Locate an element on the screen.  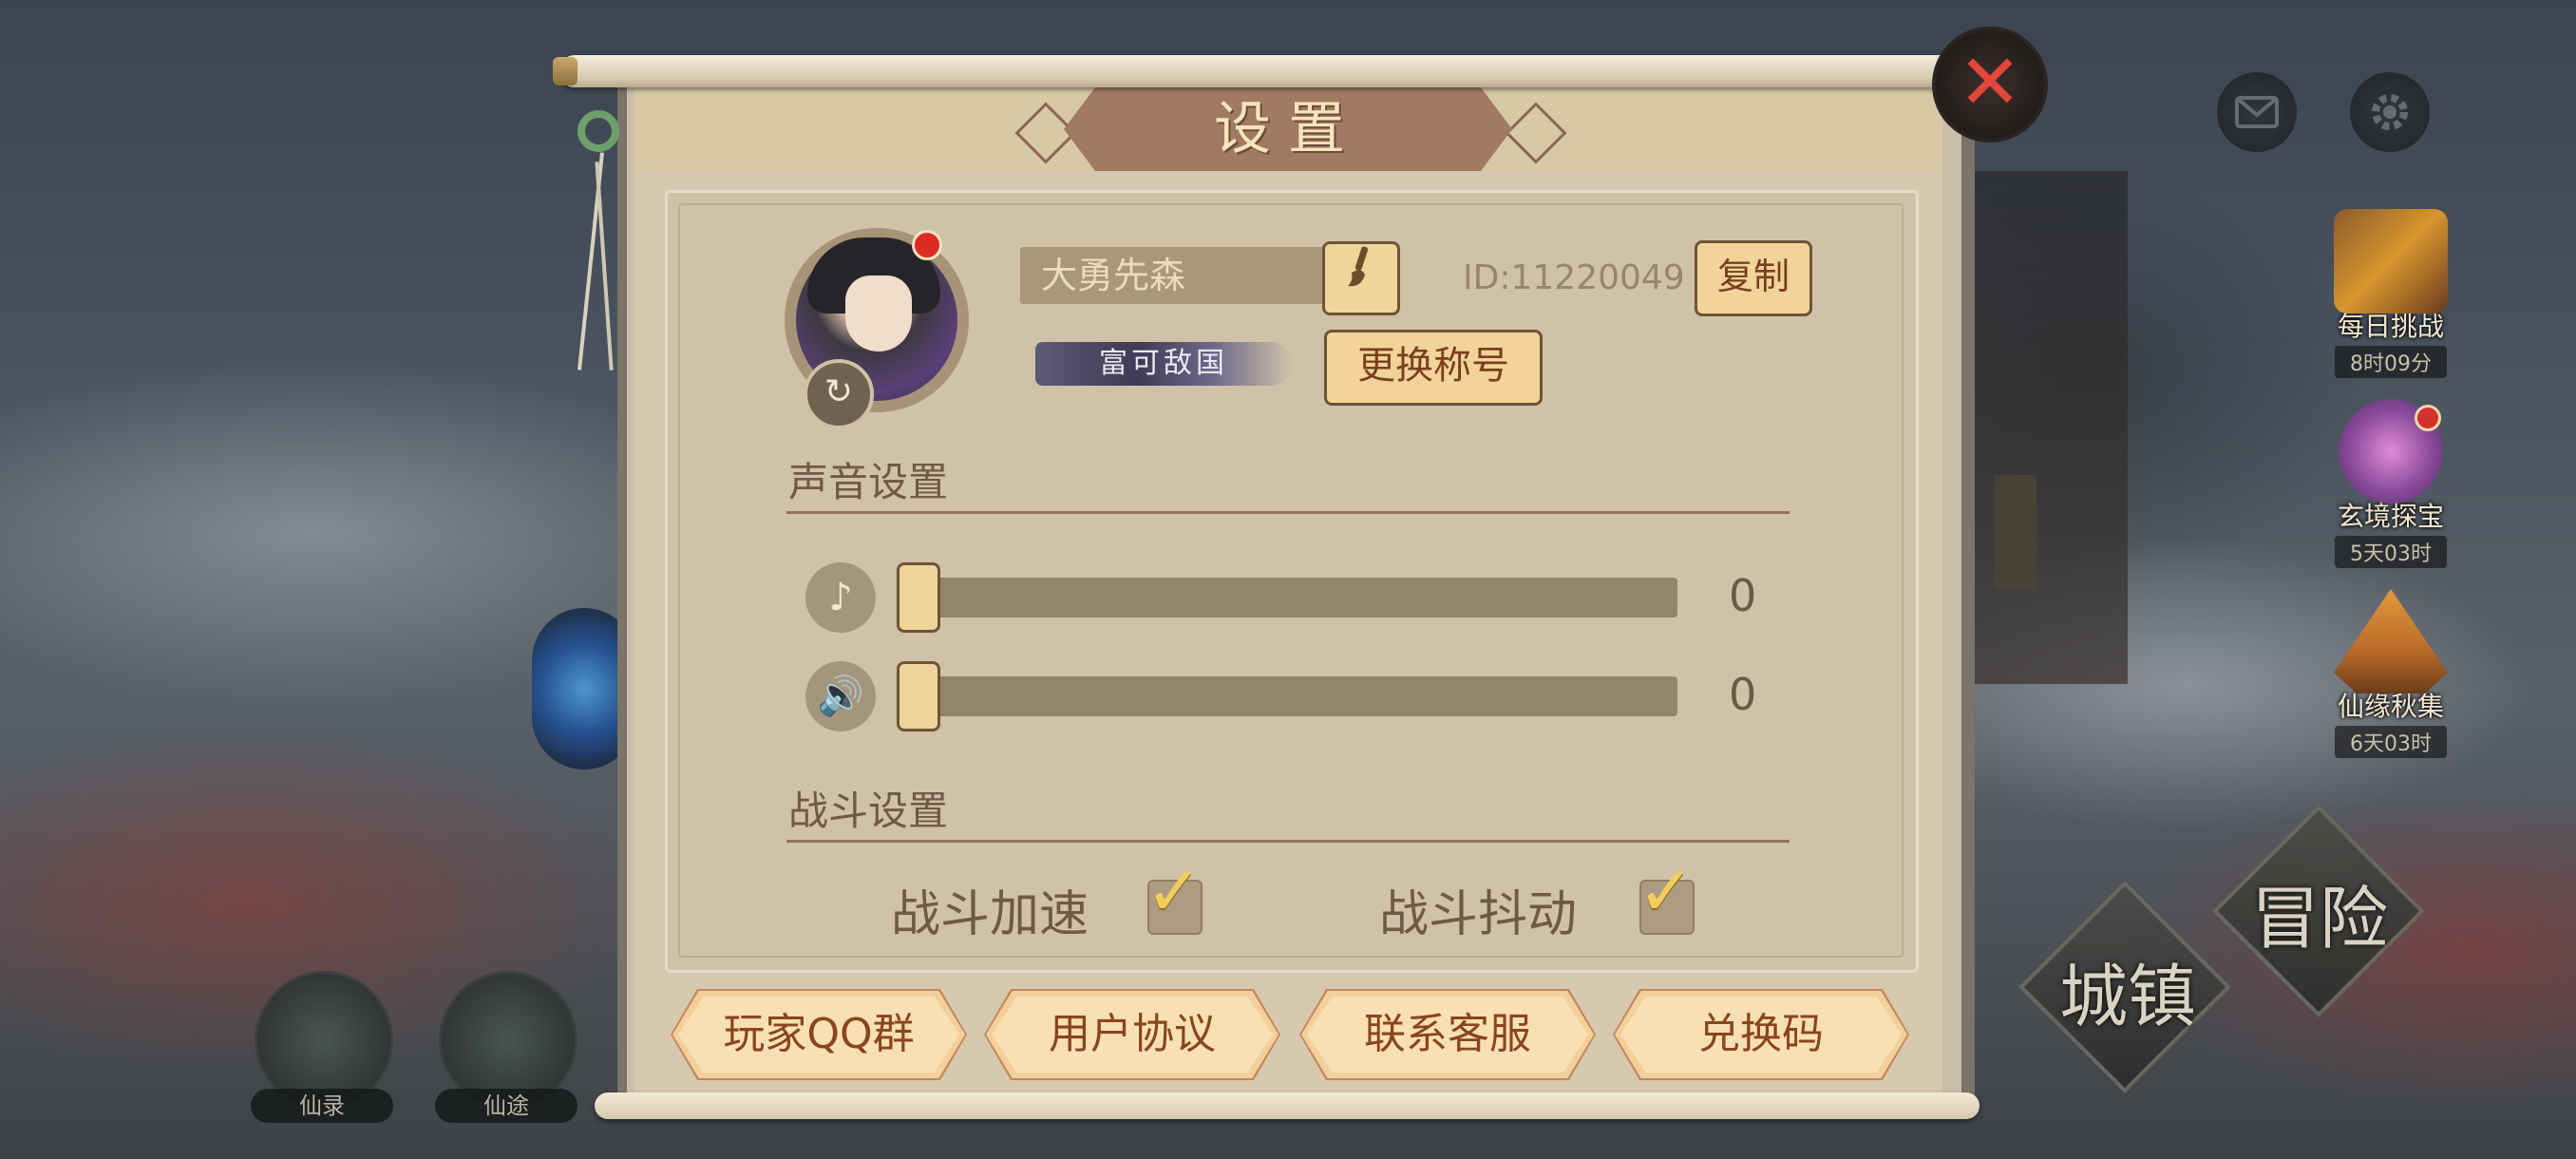
scroll-rod-cap is located at coordinates (565, 71).